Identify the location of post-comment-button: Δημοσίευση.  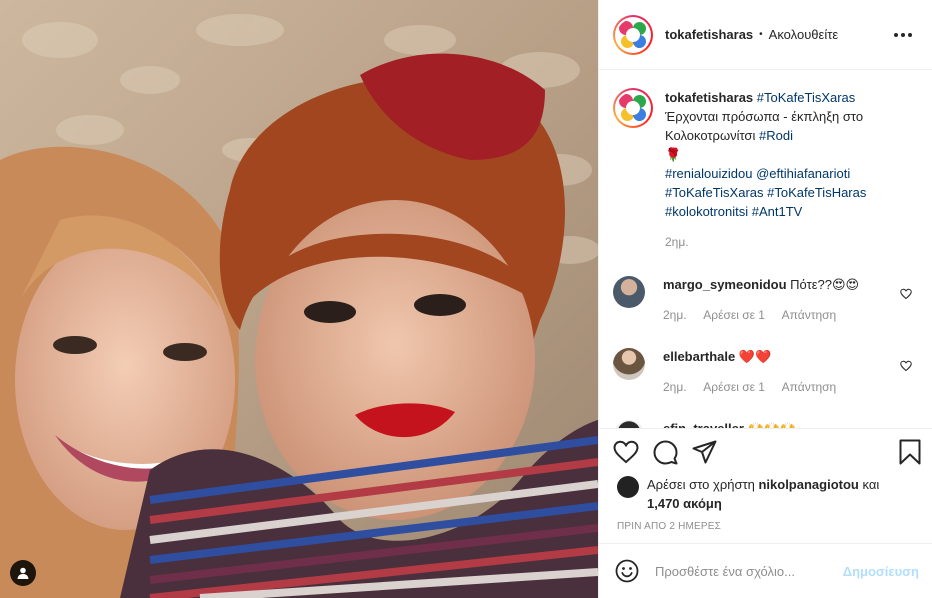
(881, 571).